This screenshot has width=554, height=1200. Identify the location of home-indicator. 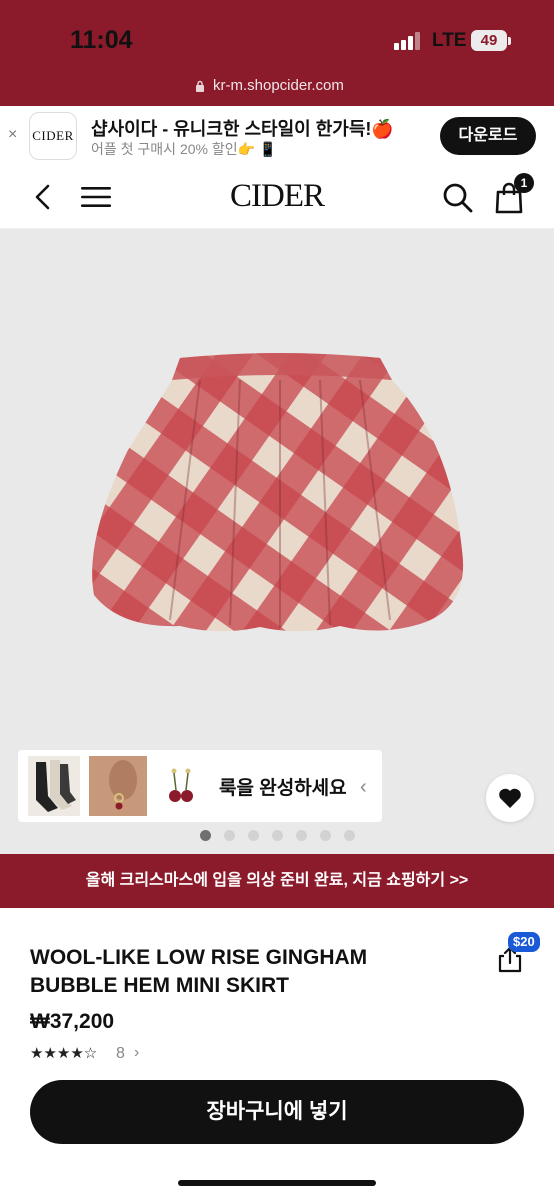
(277, 1183).